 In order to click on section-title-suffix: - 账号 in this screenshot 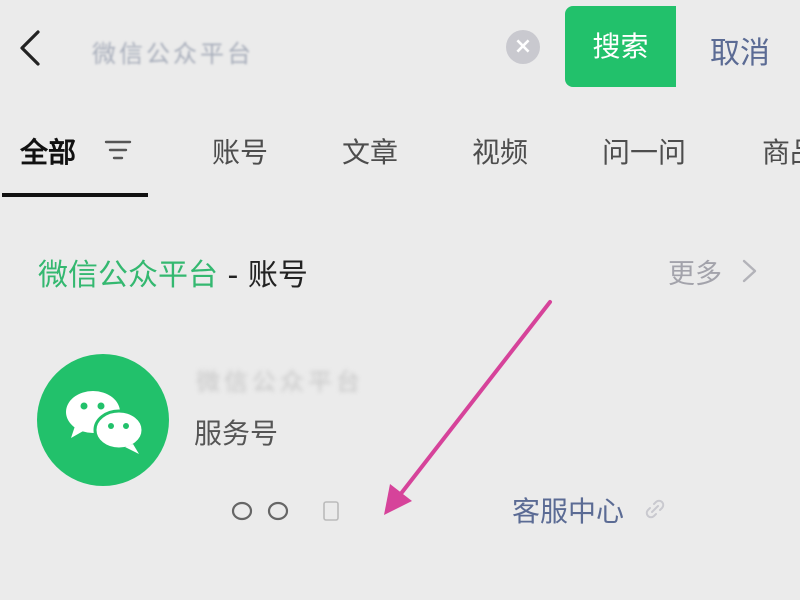, I will do `click(263, 275)`.